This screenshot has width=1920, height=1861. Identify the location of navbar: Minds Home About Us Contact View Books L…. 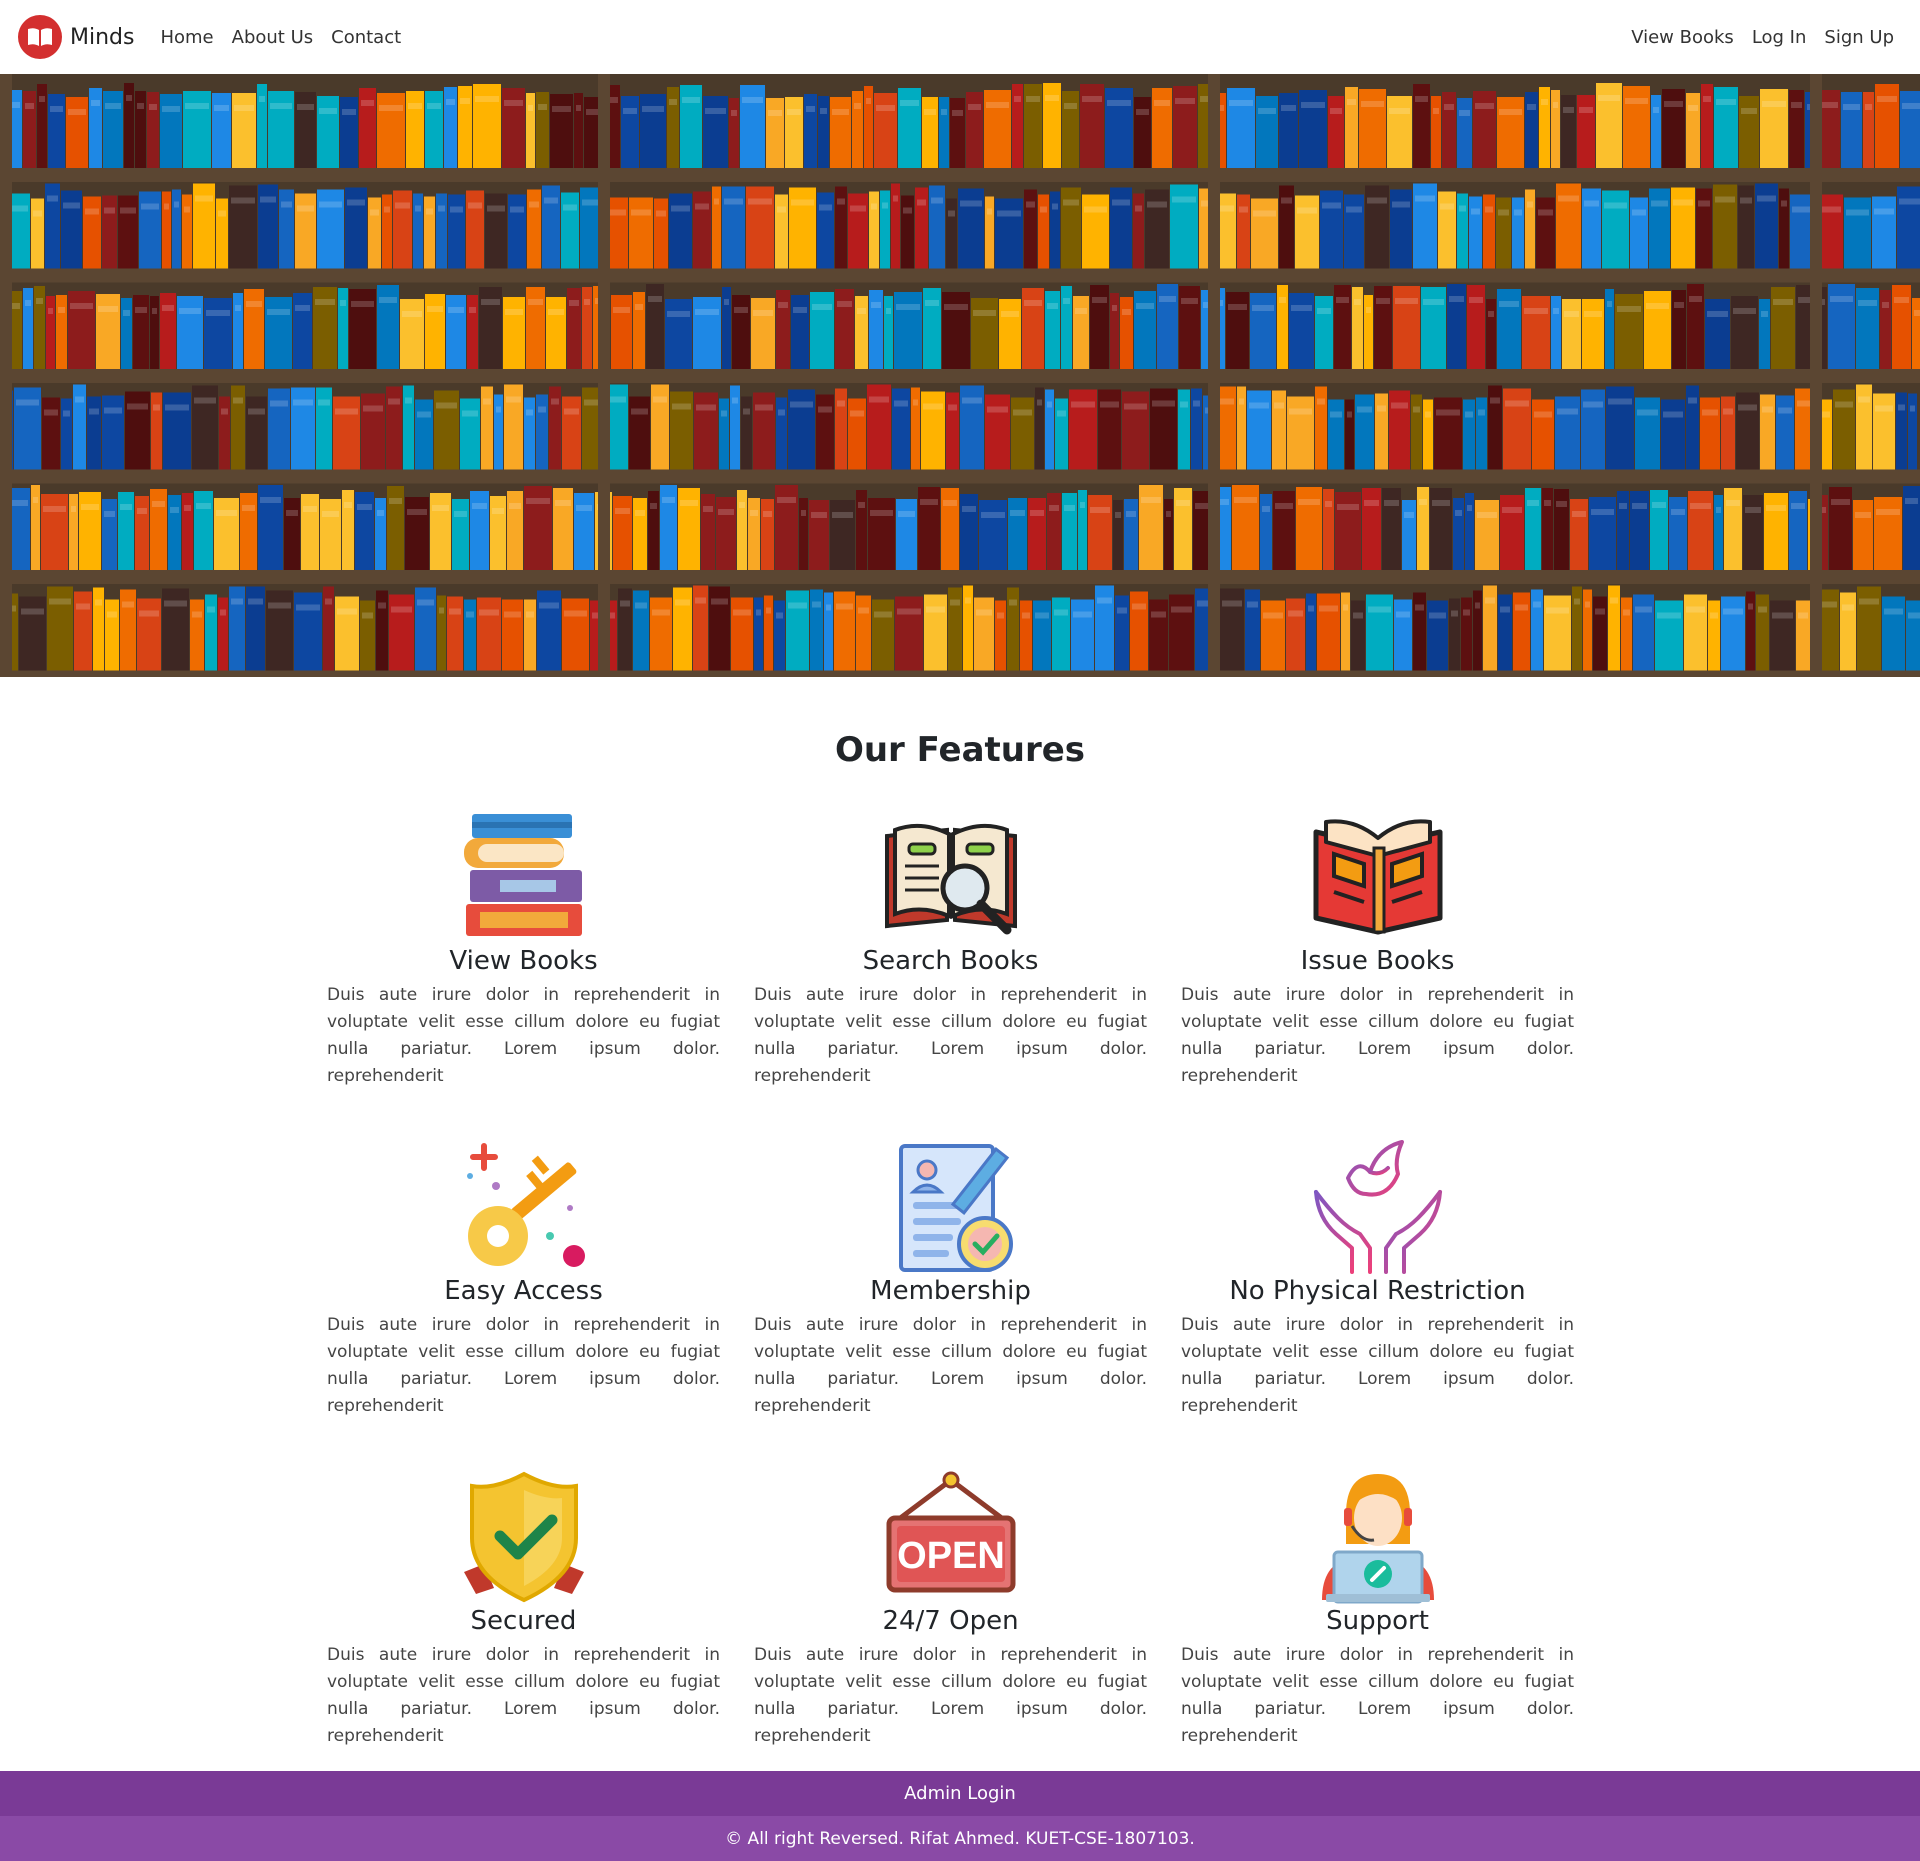
(960, 37).